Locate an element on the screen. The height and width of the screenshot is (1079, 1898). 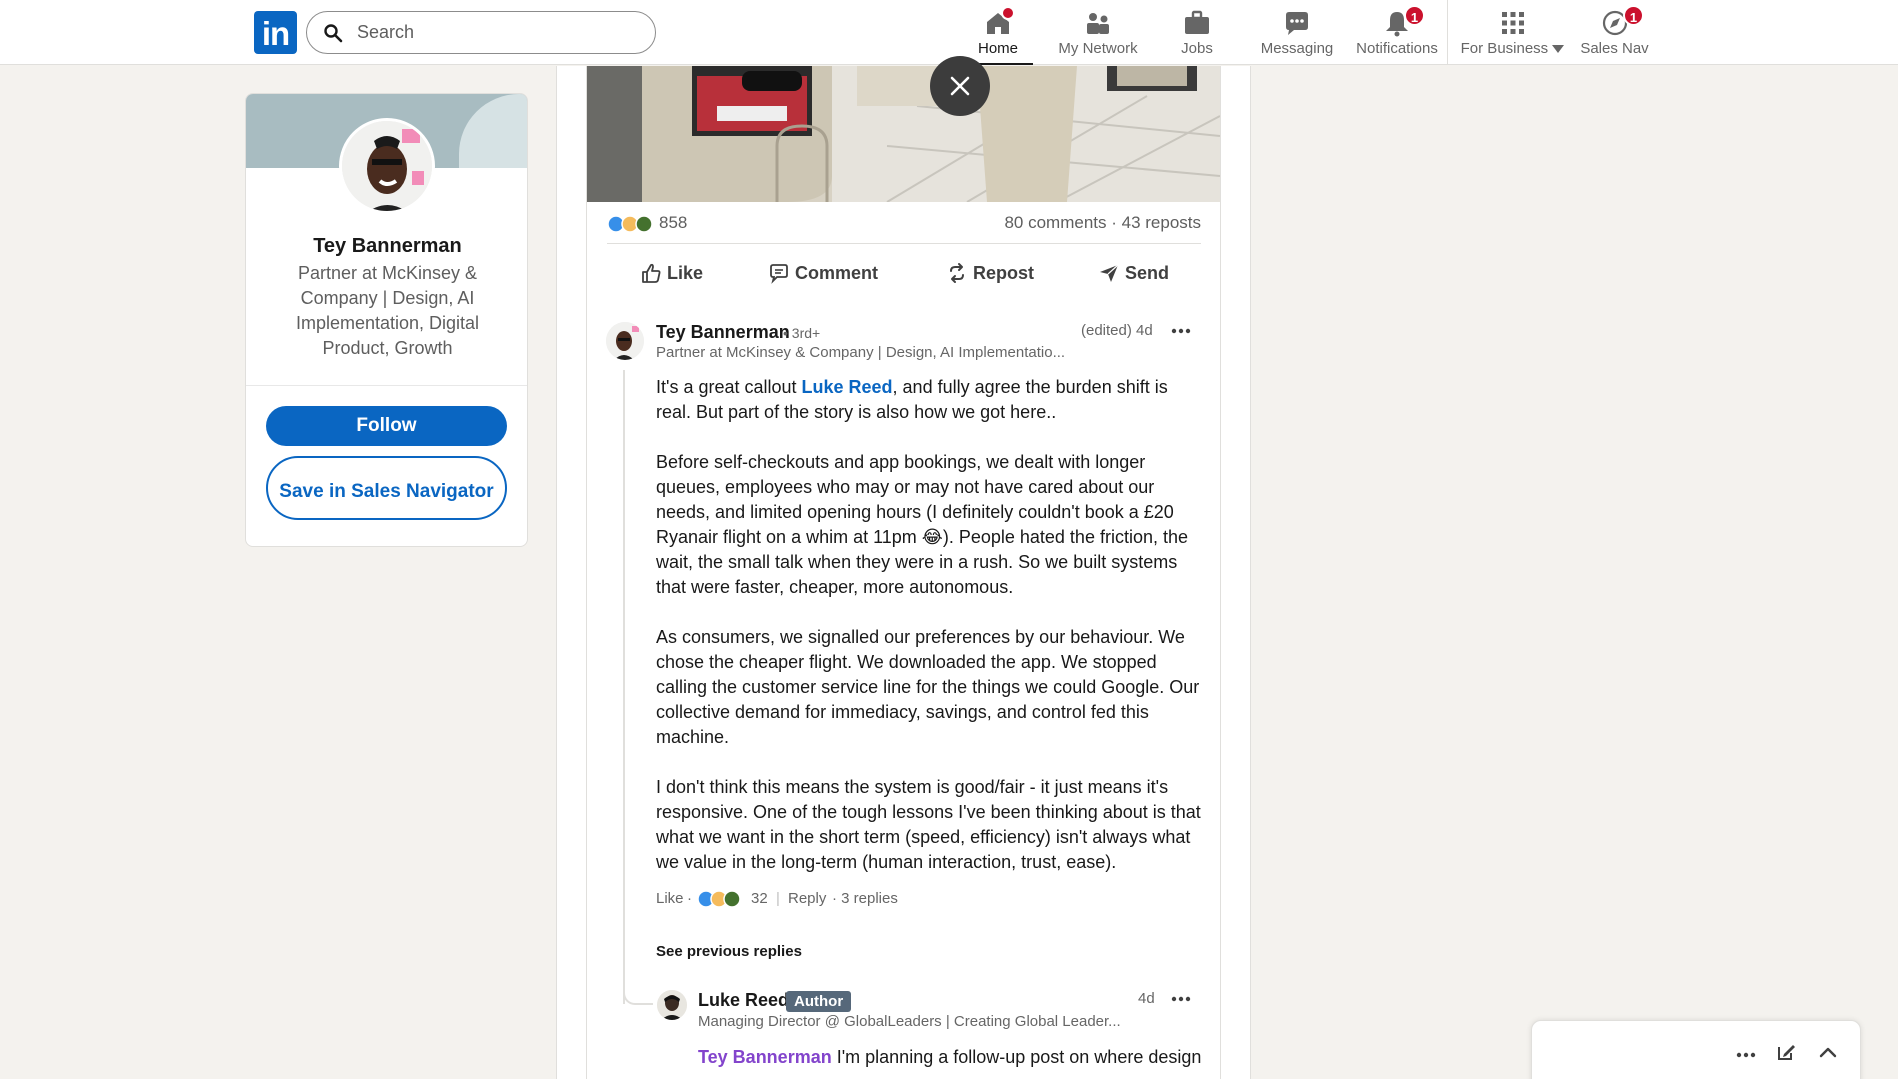
people-icon is located at coordinates (1098, 23).